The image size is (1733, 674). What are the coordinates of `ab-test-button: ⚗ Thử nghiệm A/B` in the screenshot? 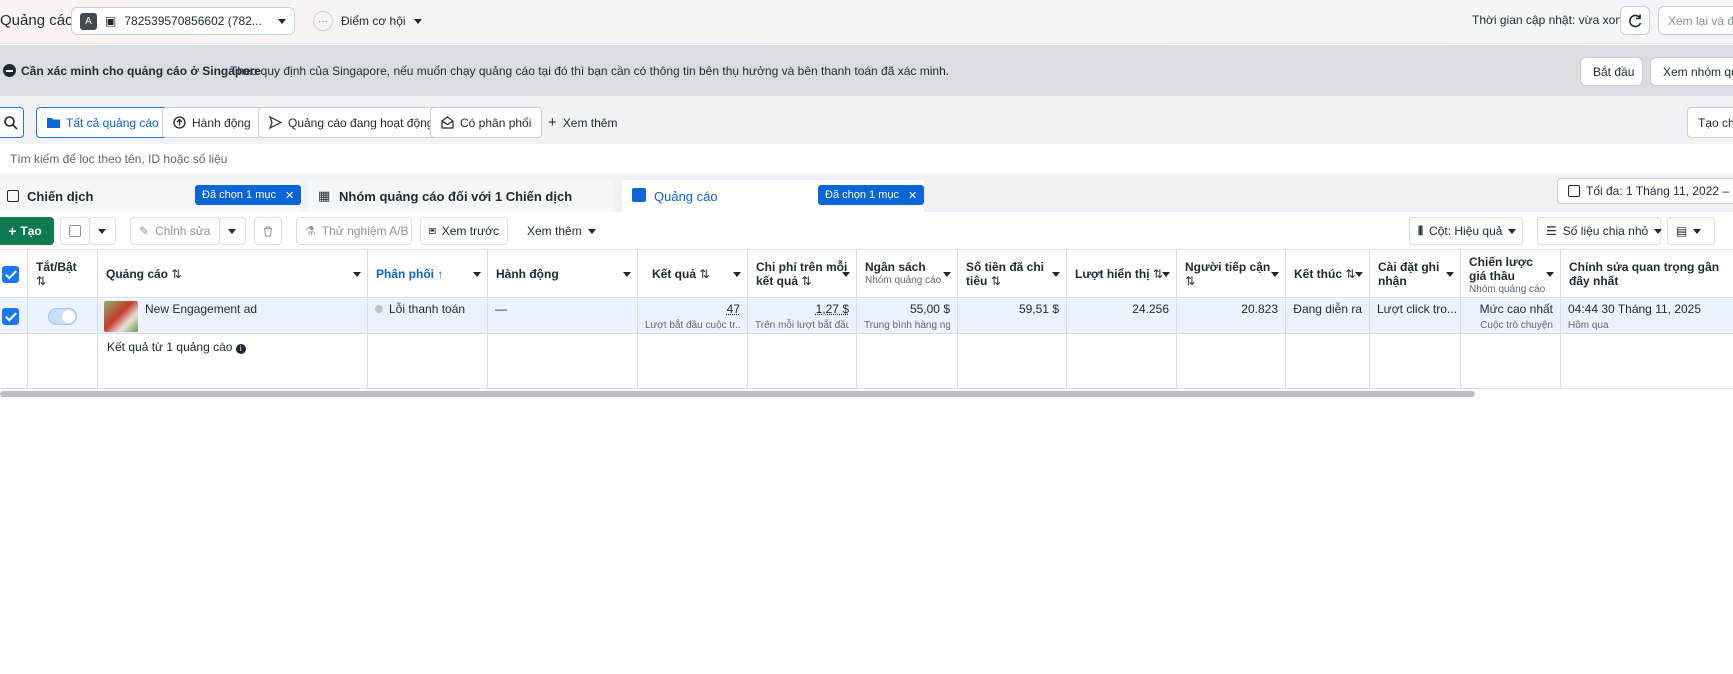 It's located at (354, 231).